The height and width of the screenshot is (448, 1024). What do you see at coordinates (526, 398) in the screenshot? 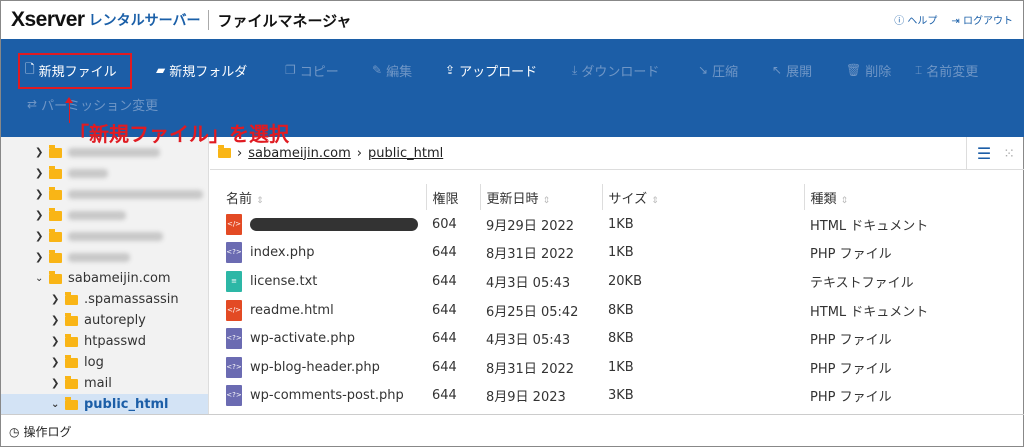
I see `modified-cell: 8月9日 2023` at bounding box center [526, 398].